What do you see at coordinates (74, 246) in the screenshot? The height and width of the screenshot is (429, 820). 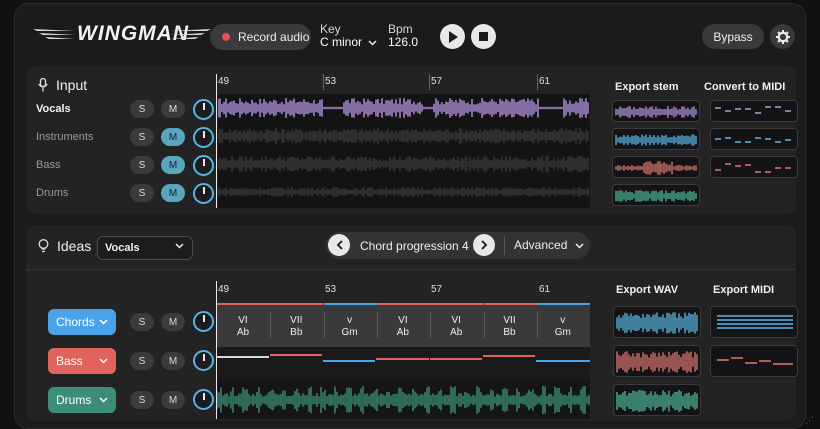 I see `ideas-title-text: Ideas` at bounding box center [74, 246].